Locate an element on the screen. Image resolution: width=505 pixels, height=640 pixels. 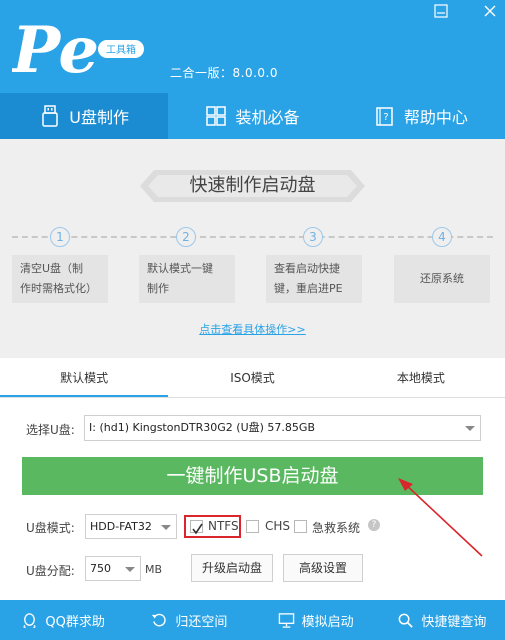
shortcut-query-button: 快捷键查询 is located at coordinates (442, 620).